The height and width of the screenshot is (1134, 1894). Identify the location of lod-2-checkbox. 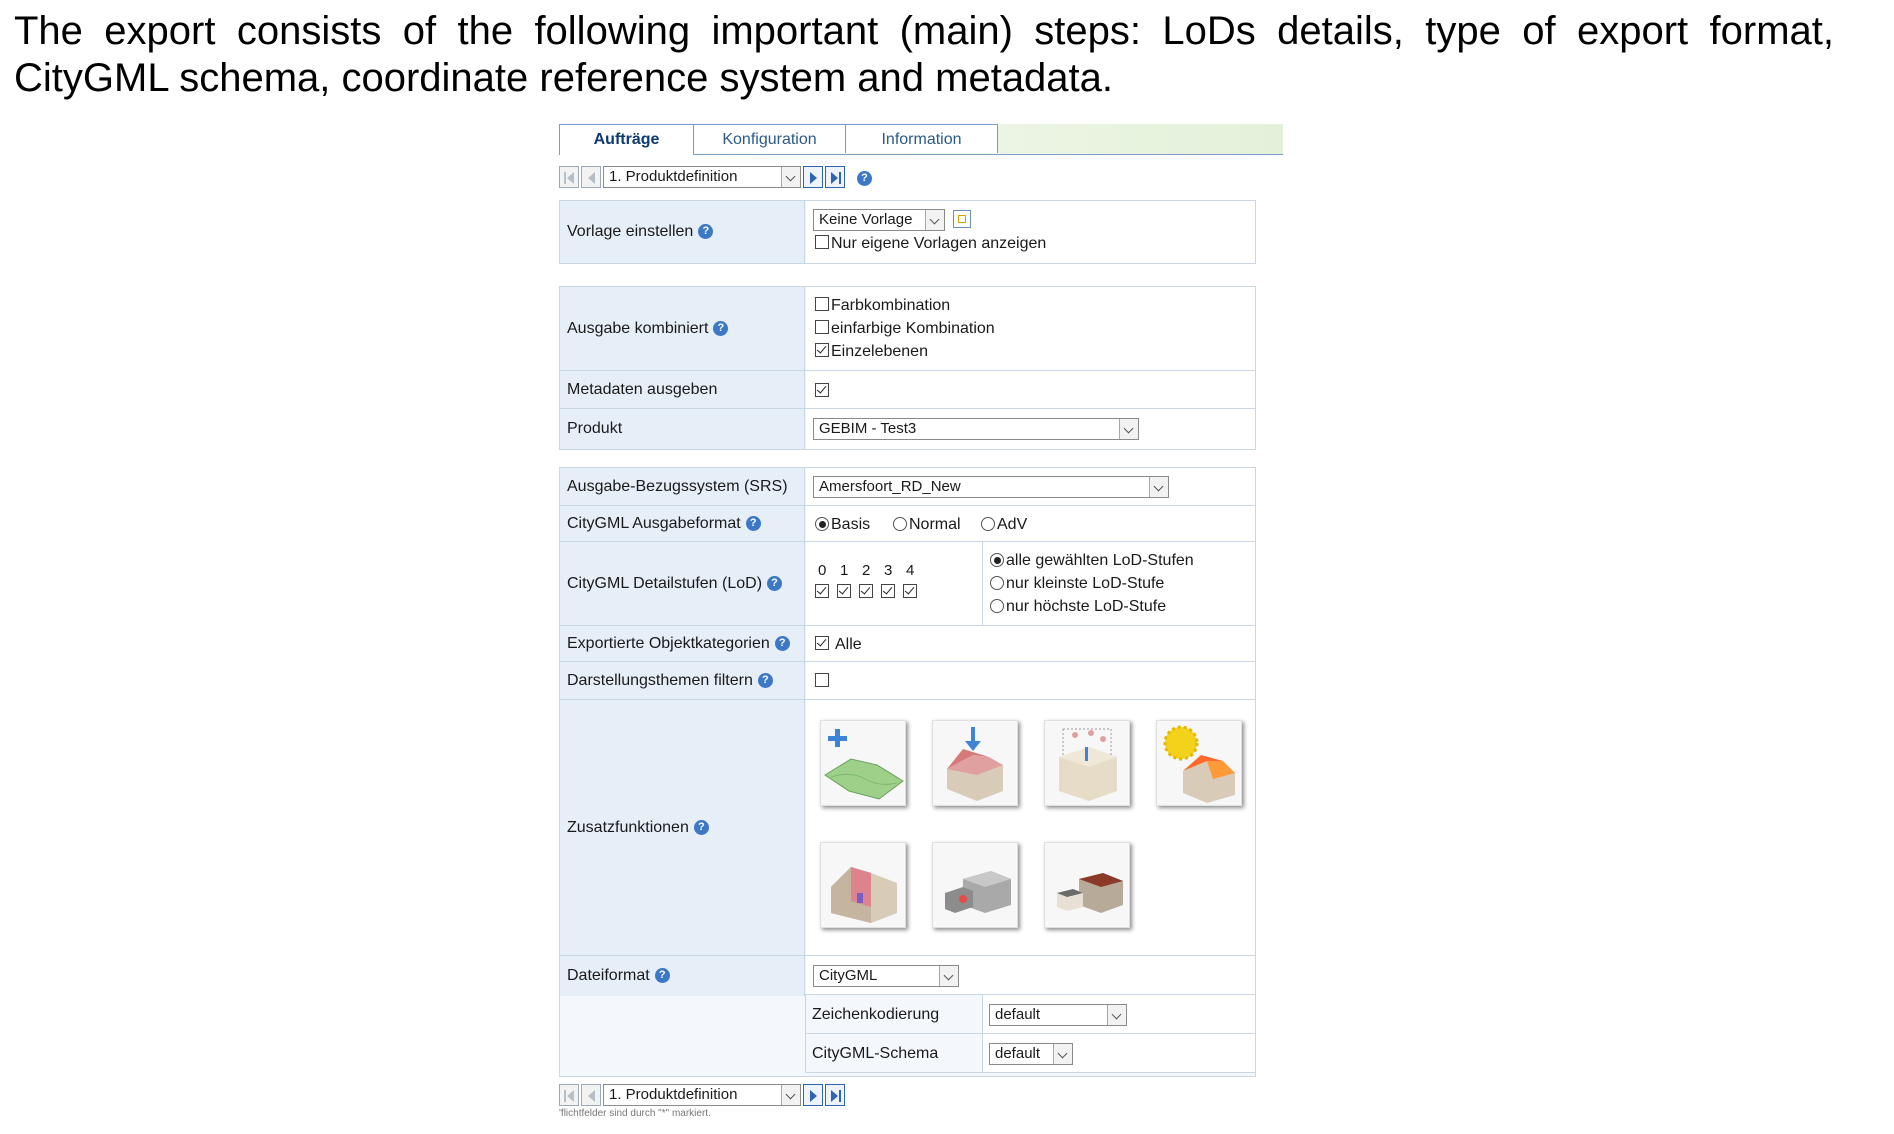
(866, 591).